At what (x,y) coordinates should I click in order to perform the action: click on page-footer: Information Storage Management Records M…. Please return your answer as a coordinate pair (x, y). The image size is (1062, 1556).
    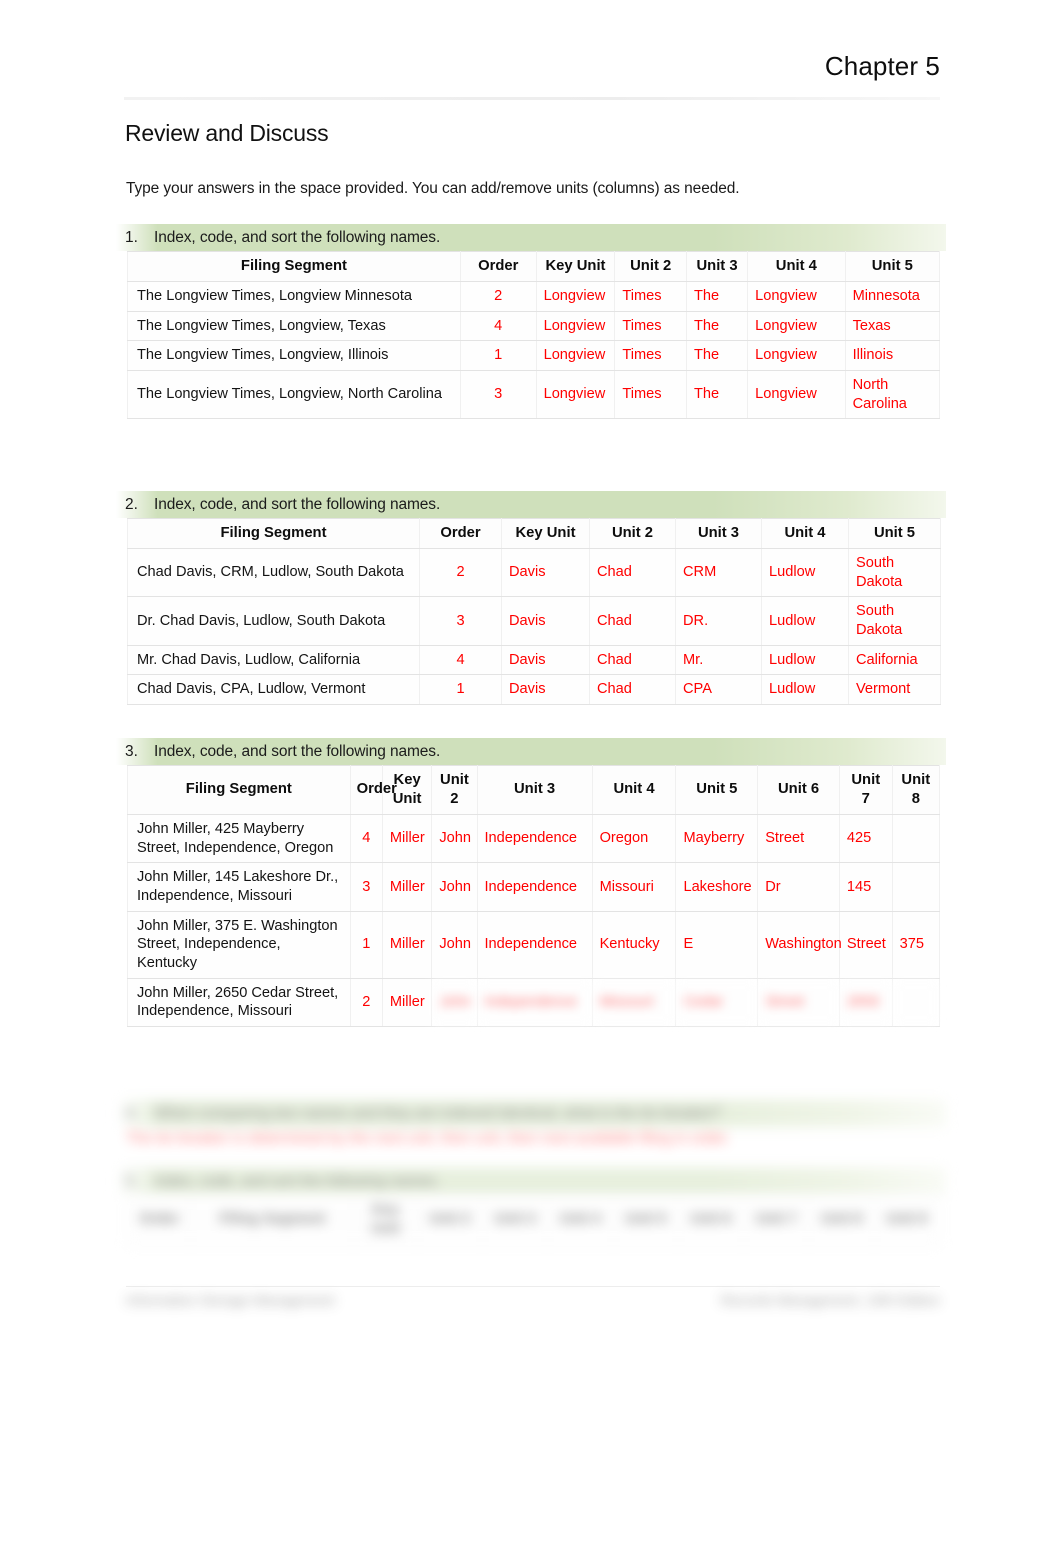
    Looking at the image, I should click on (533, 1300).